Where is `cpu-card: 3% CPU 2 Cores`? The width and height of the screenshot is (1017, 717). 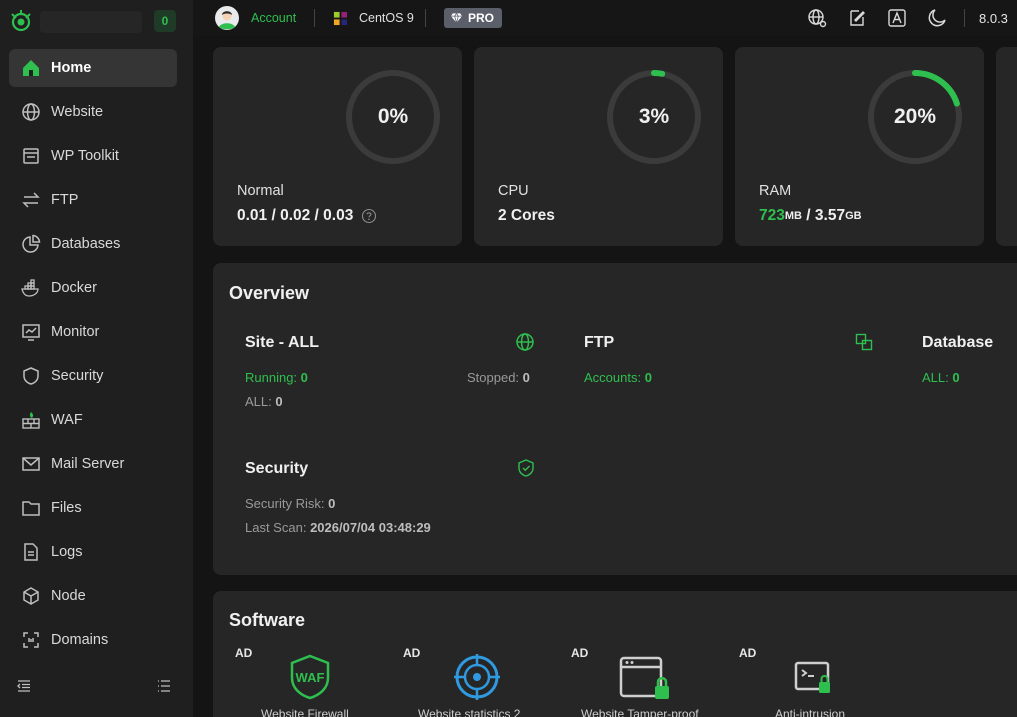 cpu-card: 3% CPU 2 Cores is located at coordinates (598, 146).